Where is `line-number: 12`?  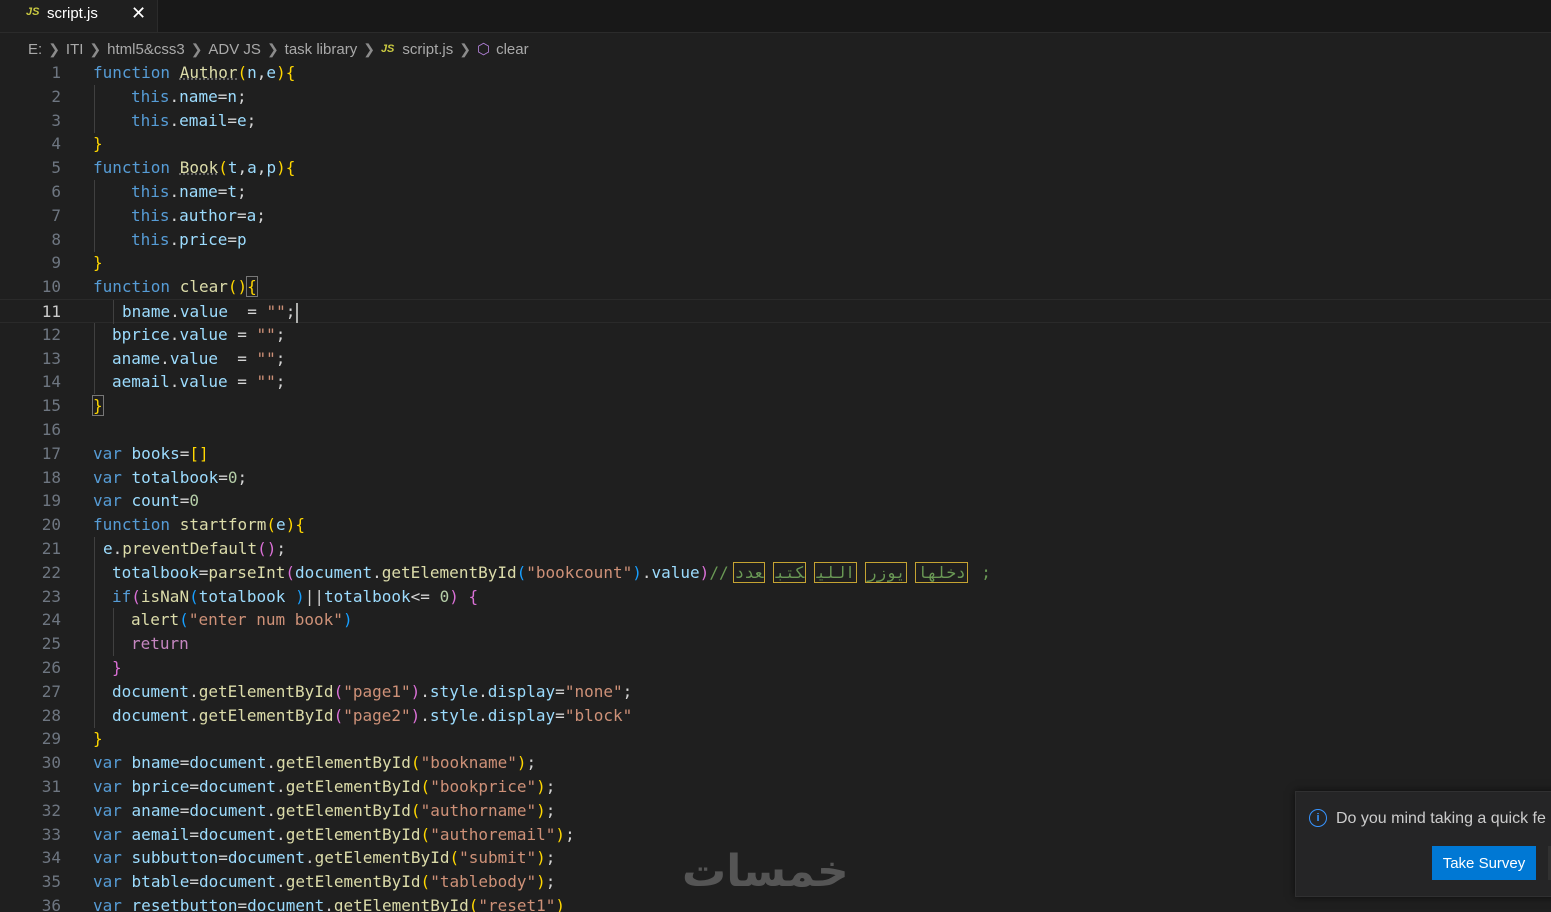 line-number: 12 is located at coordinates (51, 334).